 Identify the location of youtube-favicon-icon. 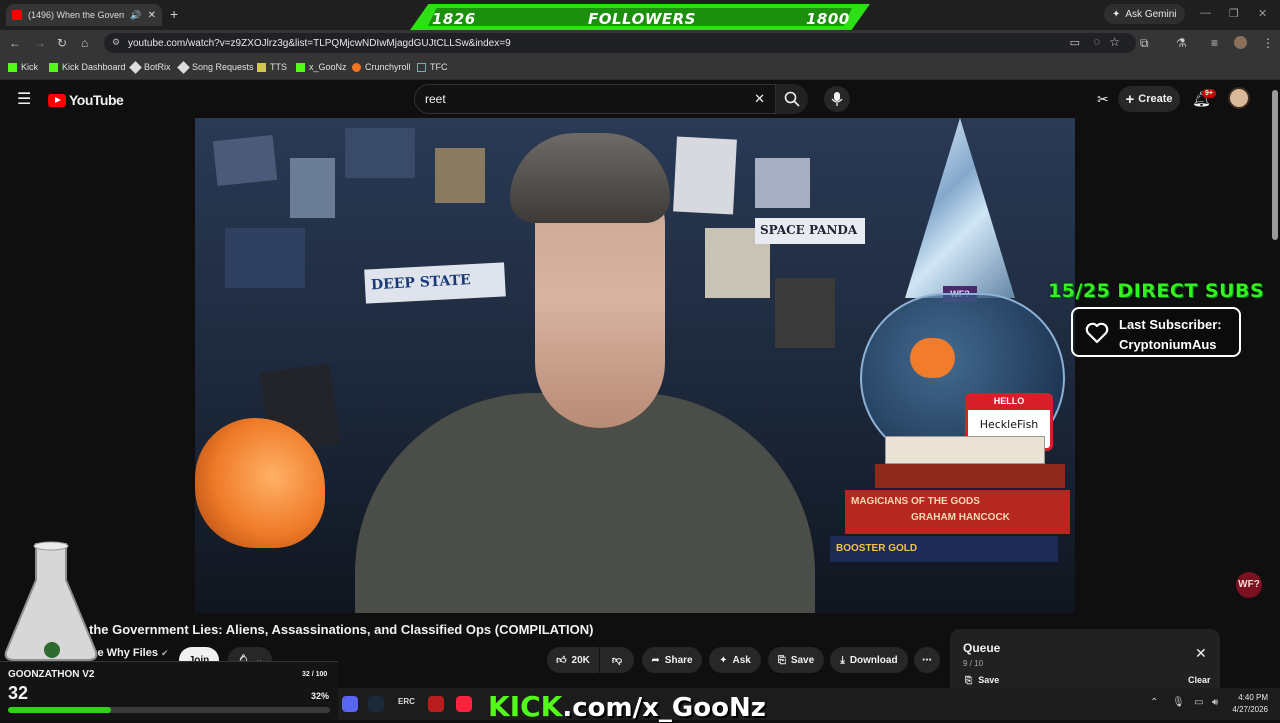
(17, 15).